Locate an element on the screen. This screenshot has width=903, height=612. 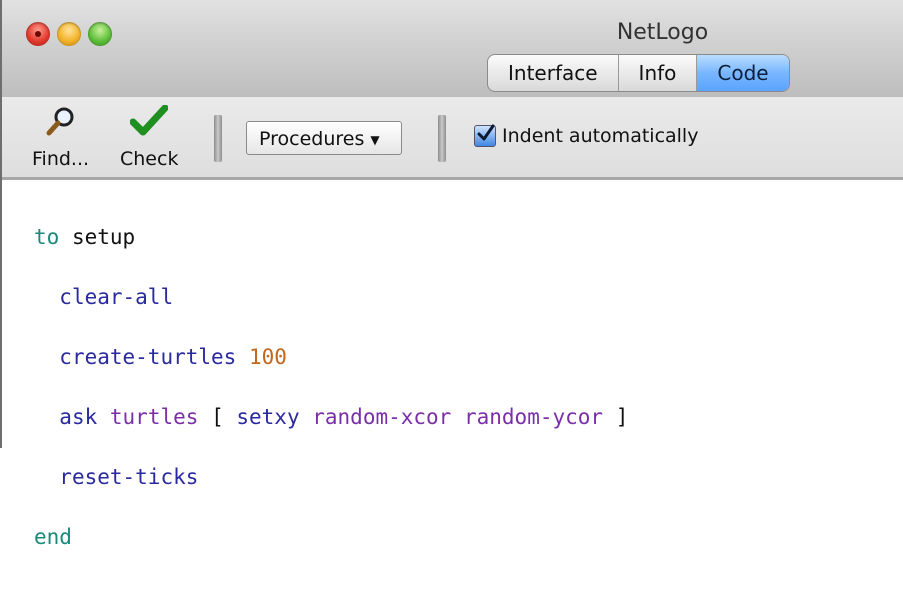
close-bracket: ] is located at coordinates (622, 417).